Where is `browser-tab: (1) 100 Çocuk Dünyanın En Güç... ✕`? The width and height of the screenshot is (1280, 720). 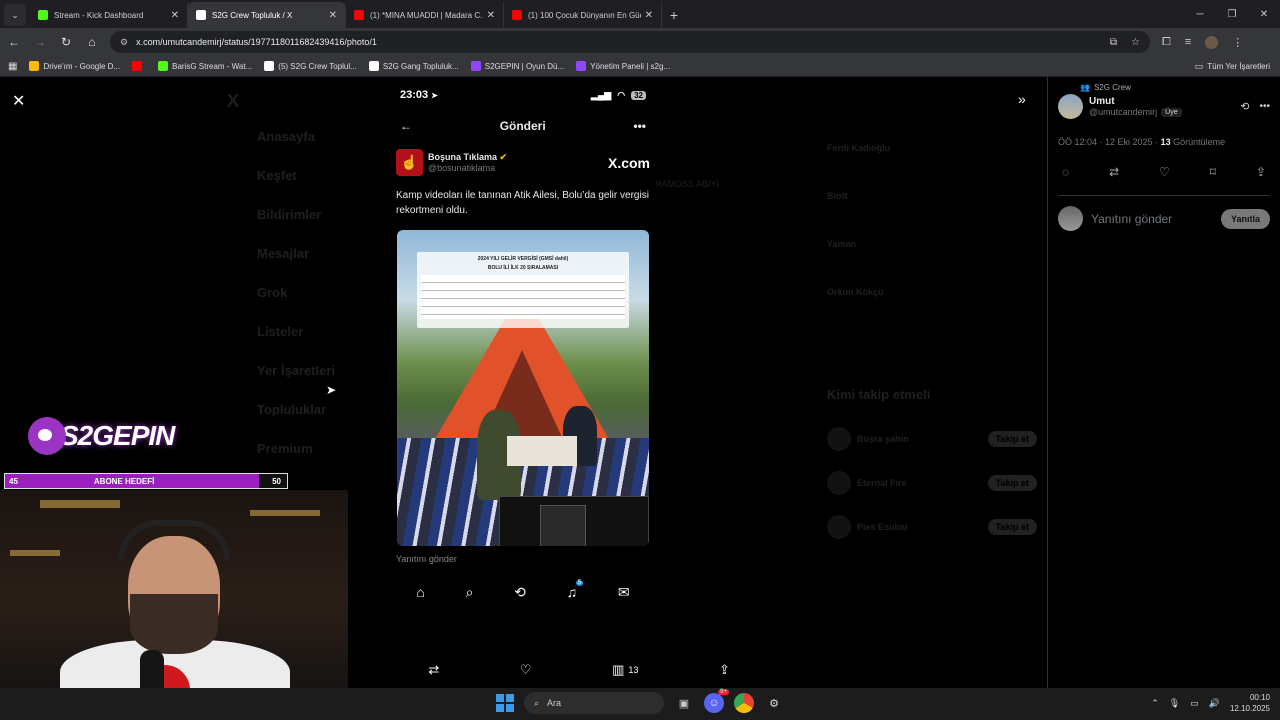
browser-tab: (1) 100 Çocuk Dünyanın En Güç... ✕ is located at coordinates (583, 15).